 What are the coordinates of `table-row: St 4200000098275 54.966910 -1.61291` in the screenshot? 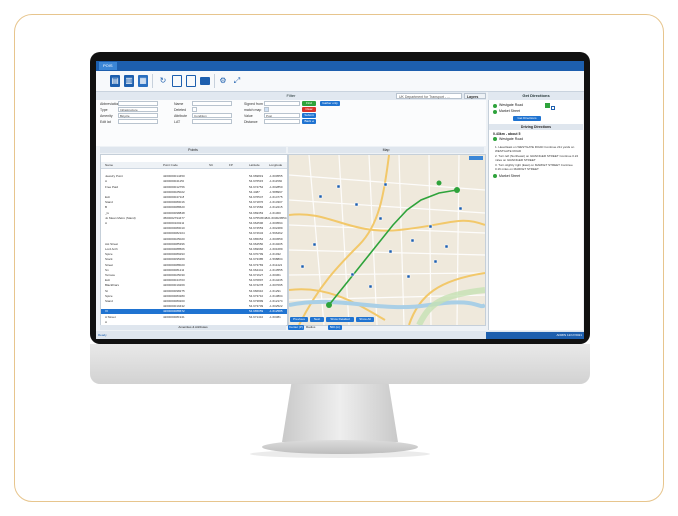 It's located at (194, 291).